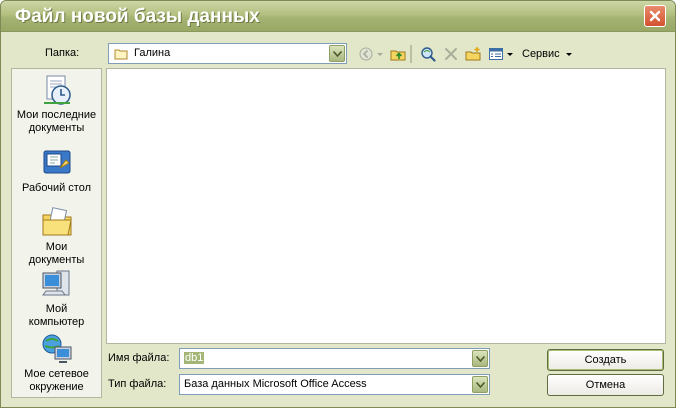 The width and height of the screenshot is (676, 408). Describe the element at coordinates (338, 16) in the screenshot. I see `title-bar: Файл новой базы данных` at that location.